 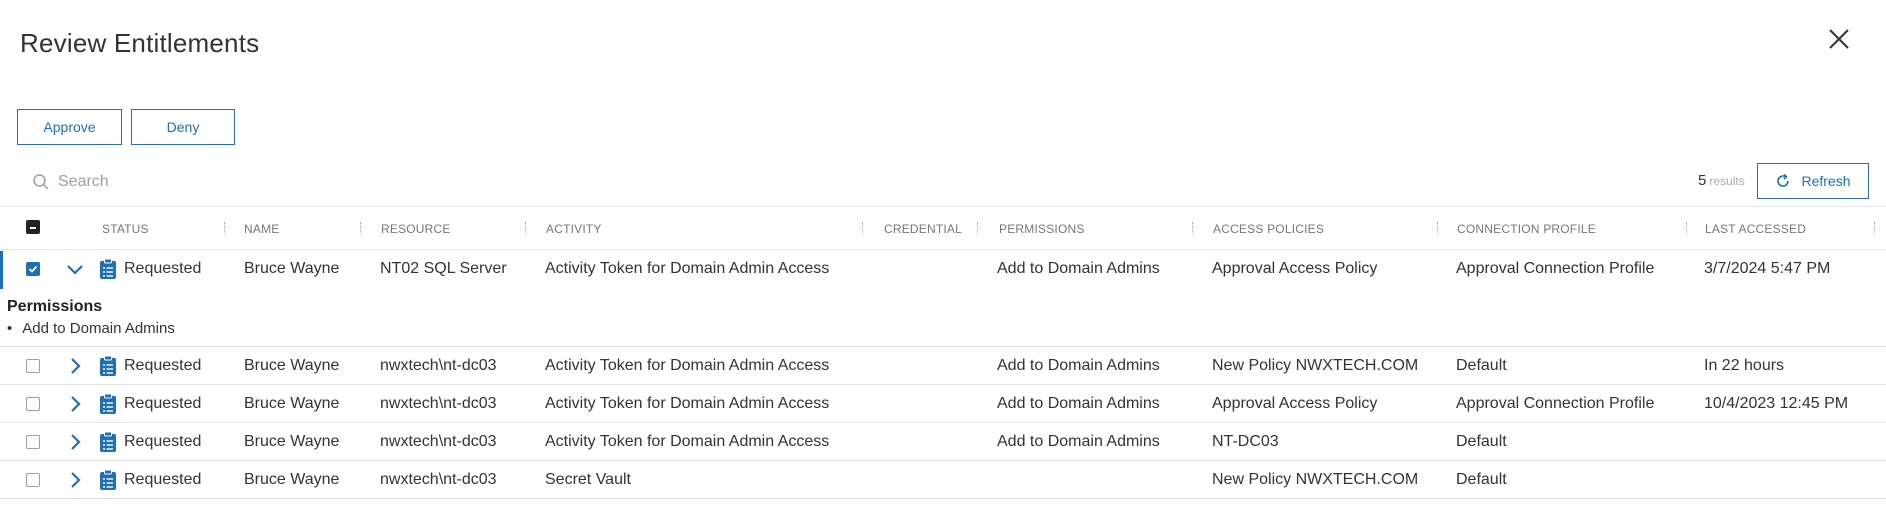 I want to click on column-header-status: STATUS, so click(x=125, y=229).